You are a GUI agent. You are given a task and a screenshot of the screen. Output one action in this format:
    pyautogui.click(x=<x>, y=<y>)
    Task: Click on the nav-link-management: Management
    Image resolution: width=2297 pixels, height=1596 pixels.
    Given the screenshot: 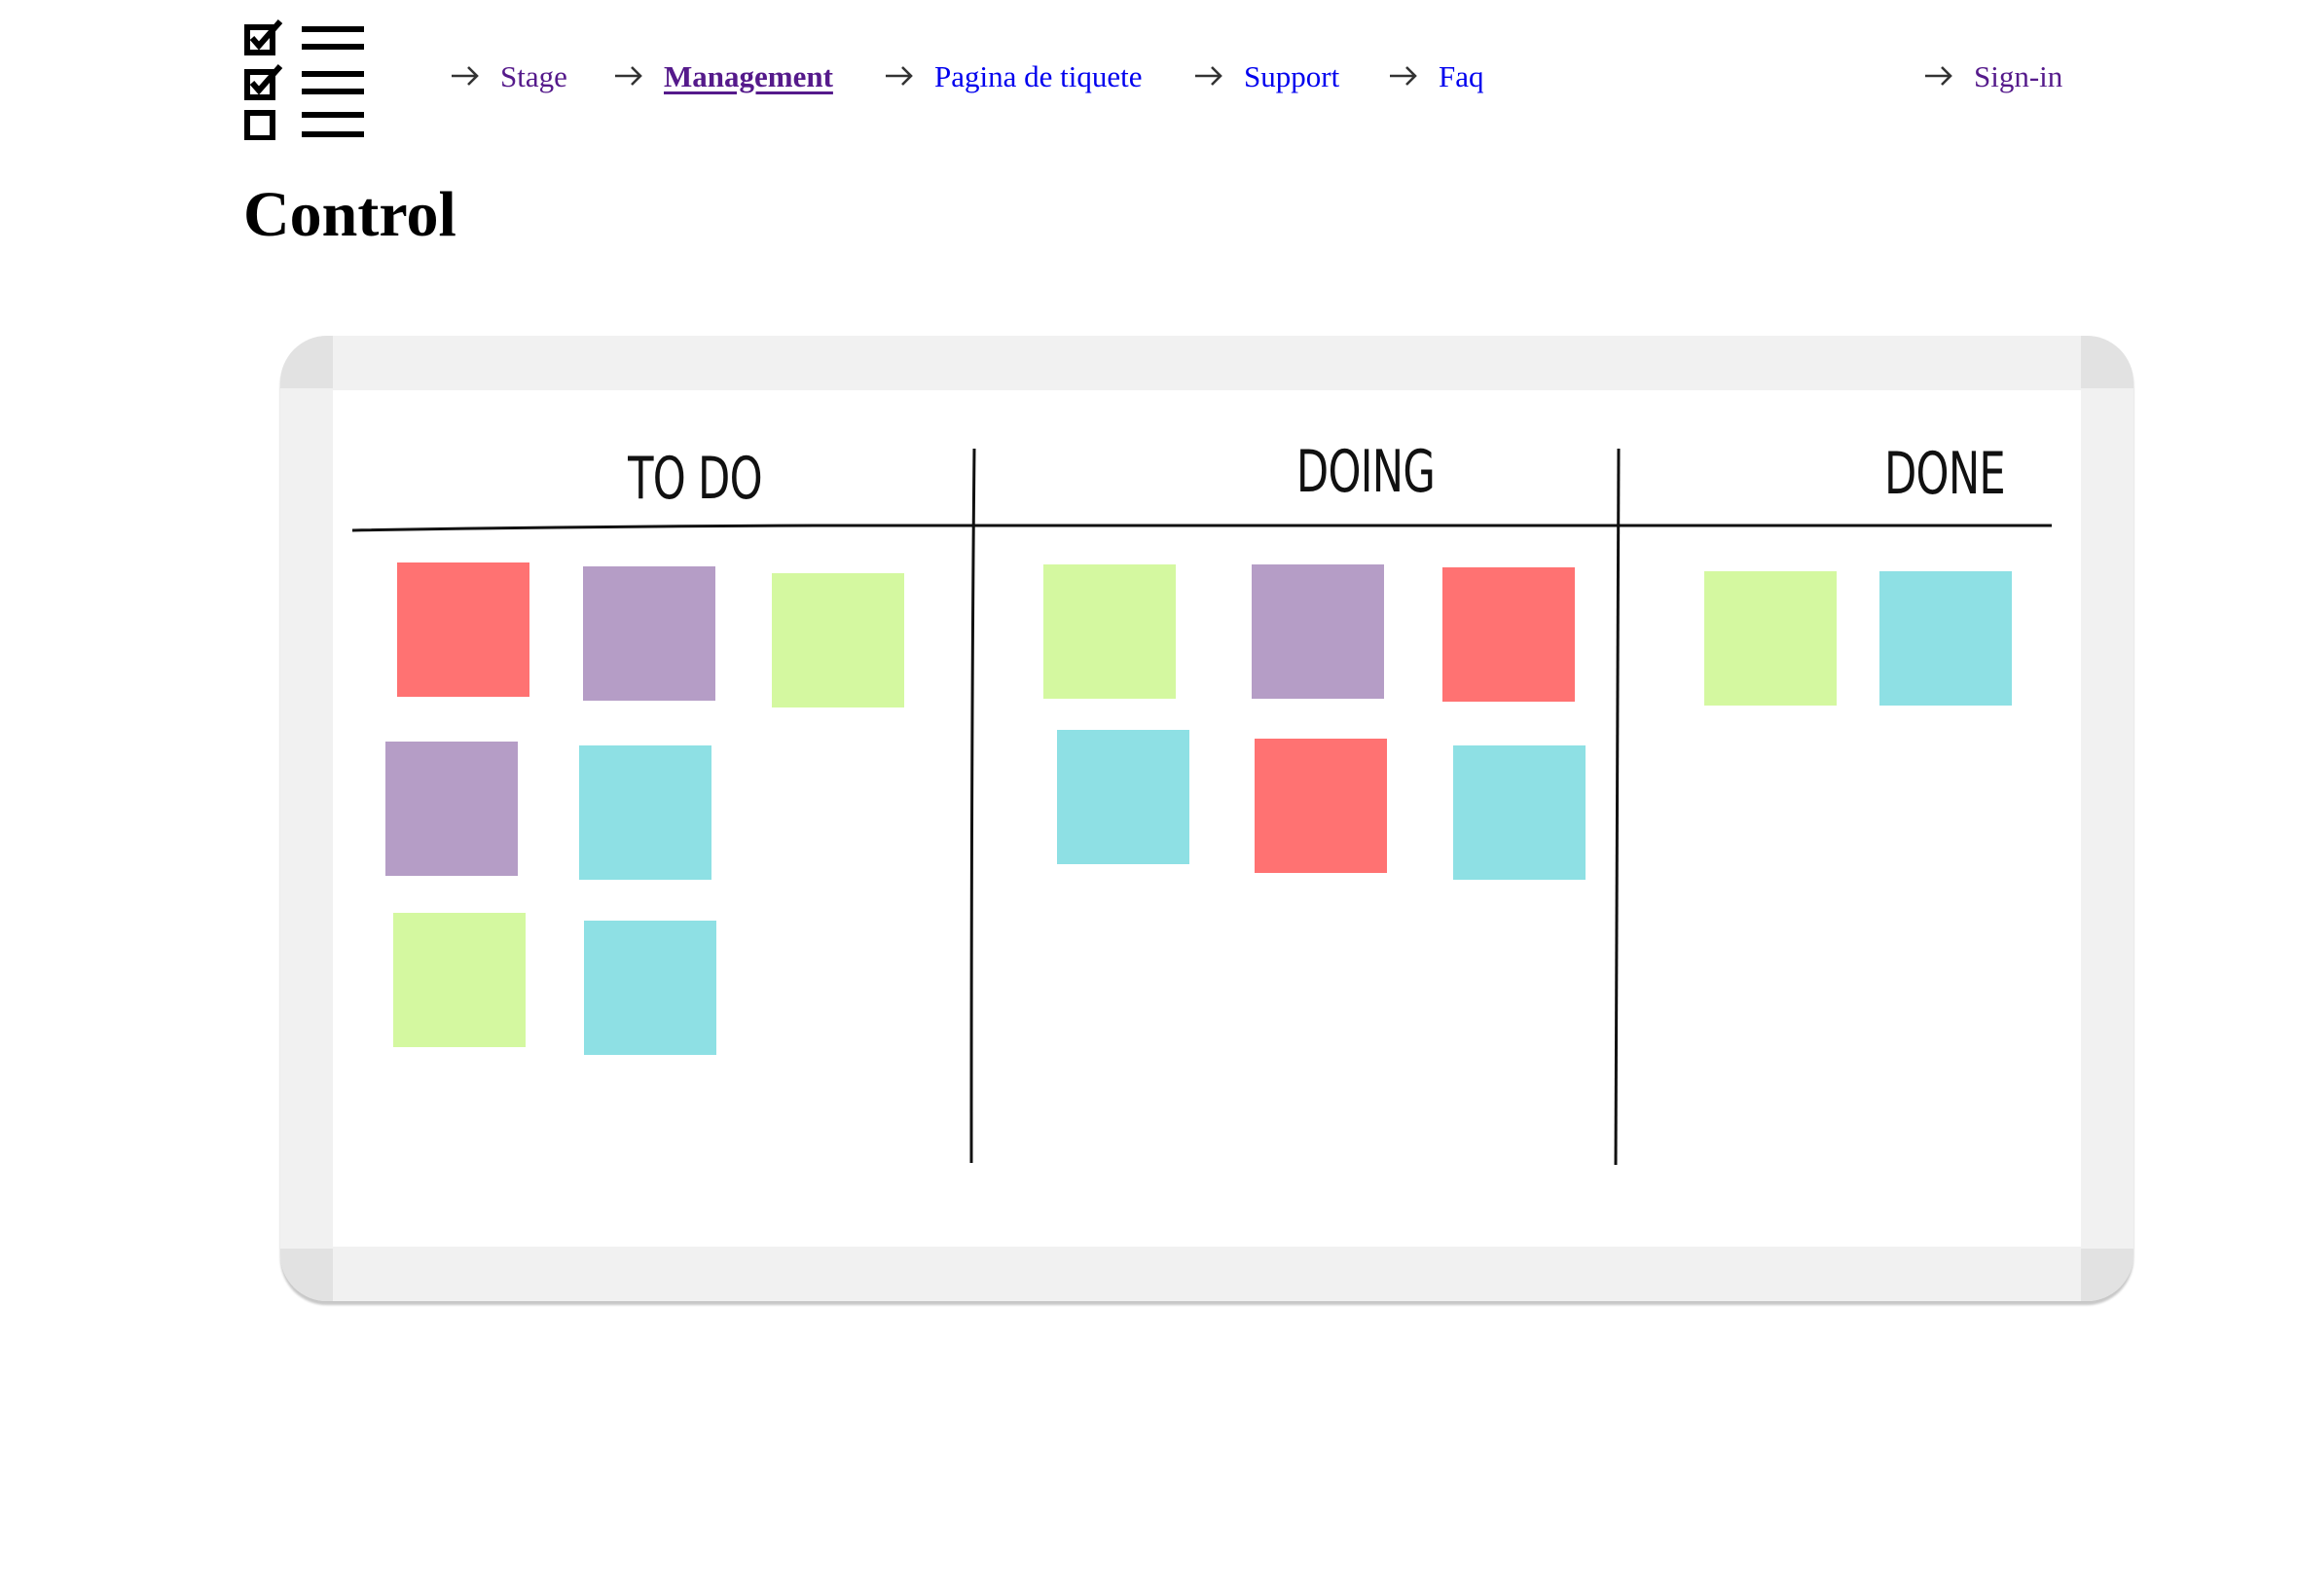 What is the action you would take?
    pyautogui.click(x=723, y=76)
    